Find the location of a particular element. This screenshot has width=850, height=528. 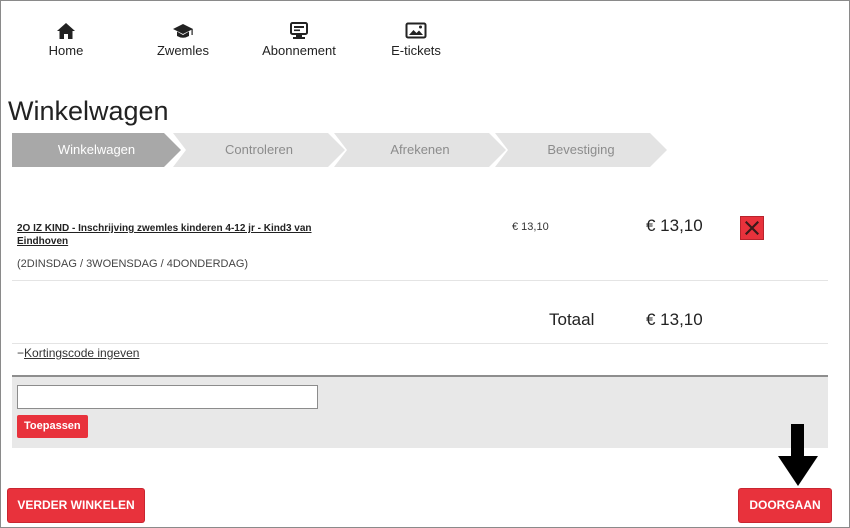

nav-home-label: Home is located at coordinates (66, 50).